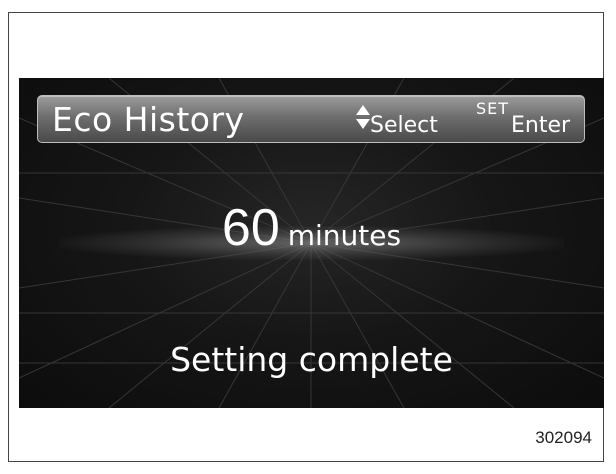 Image resolution: width=616 pixels, height=474 pixels. I want to click on enter-hint: SET Enter, so click(530, 119).